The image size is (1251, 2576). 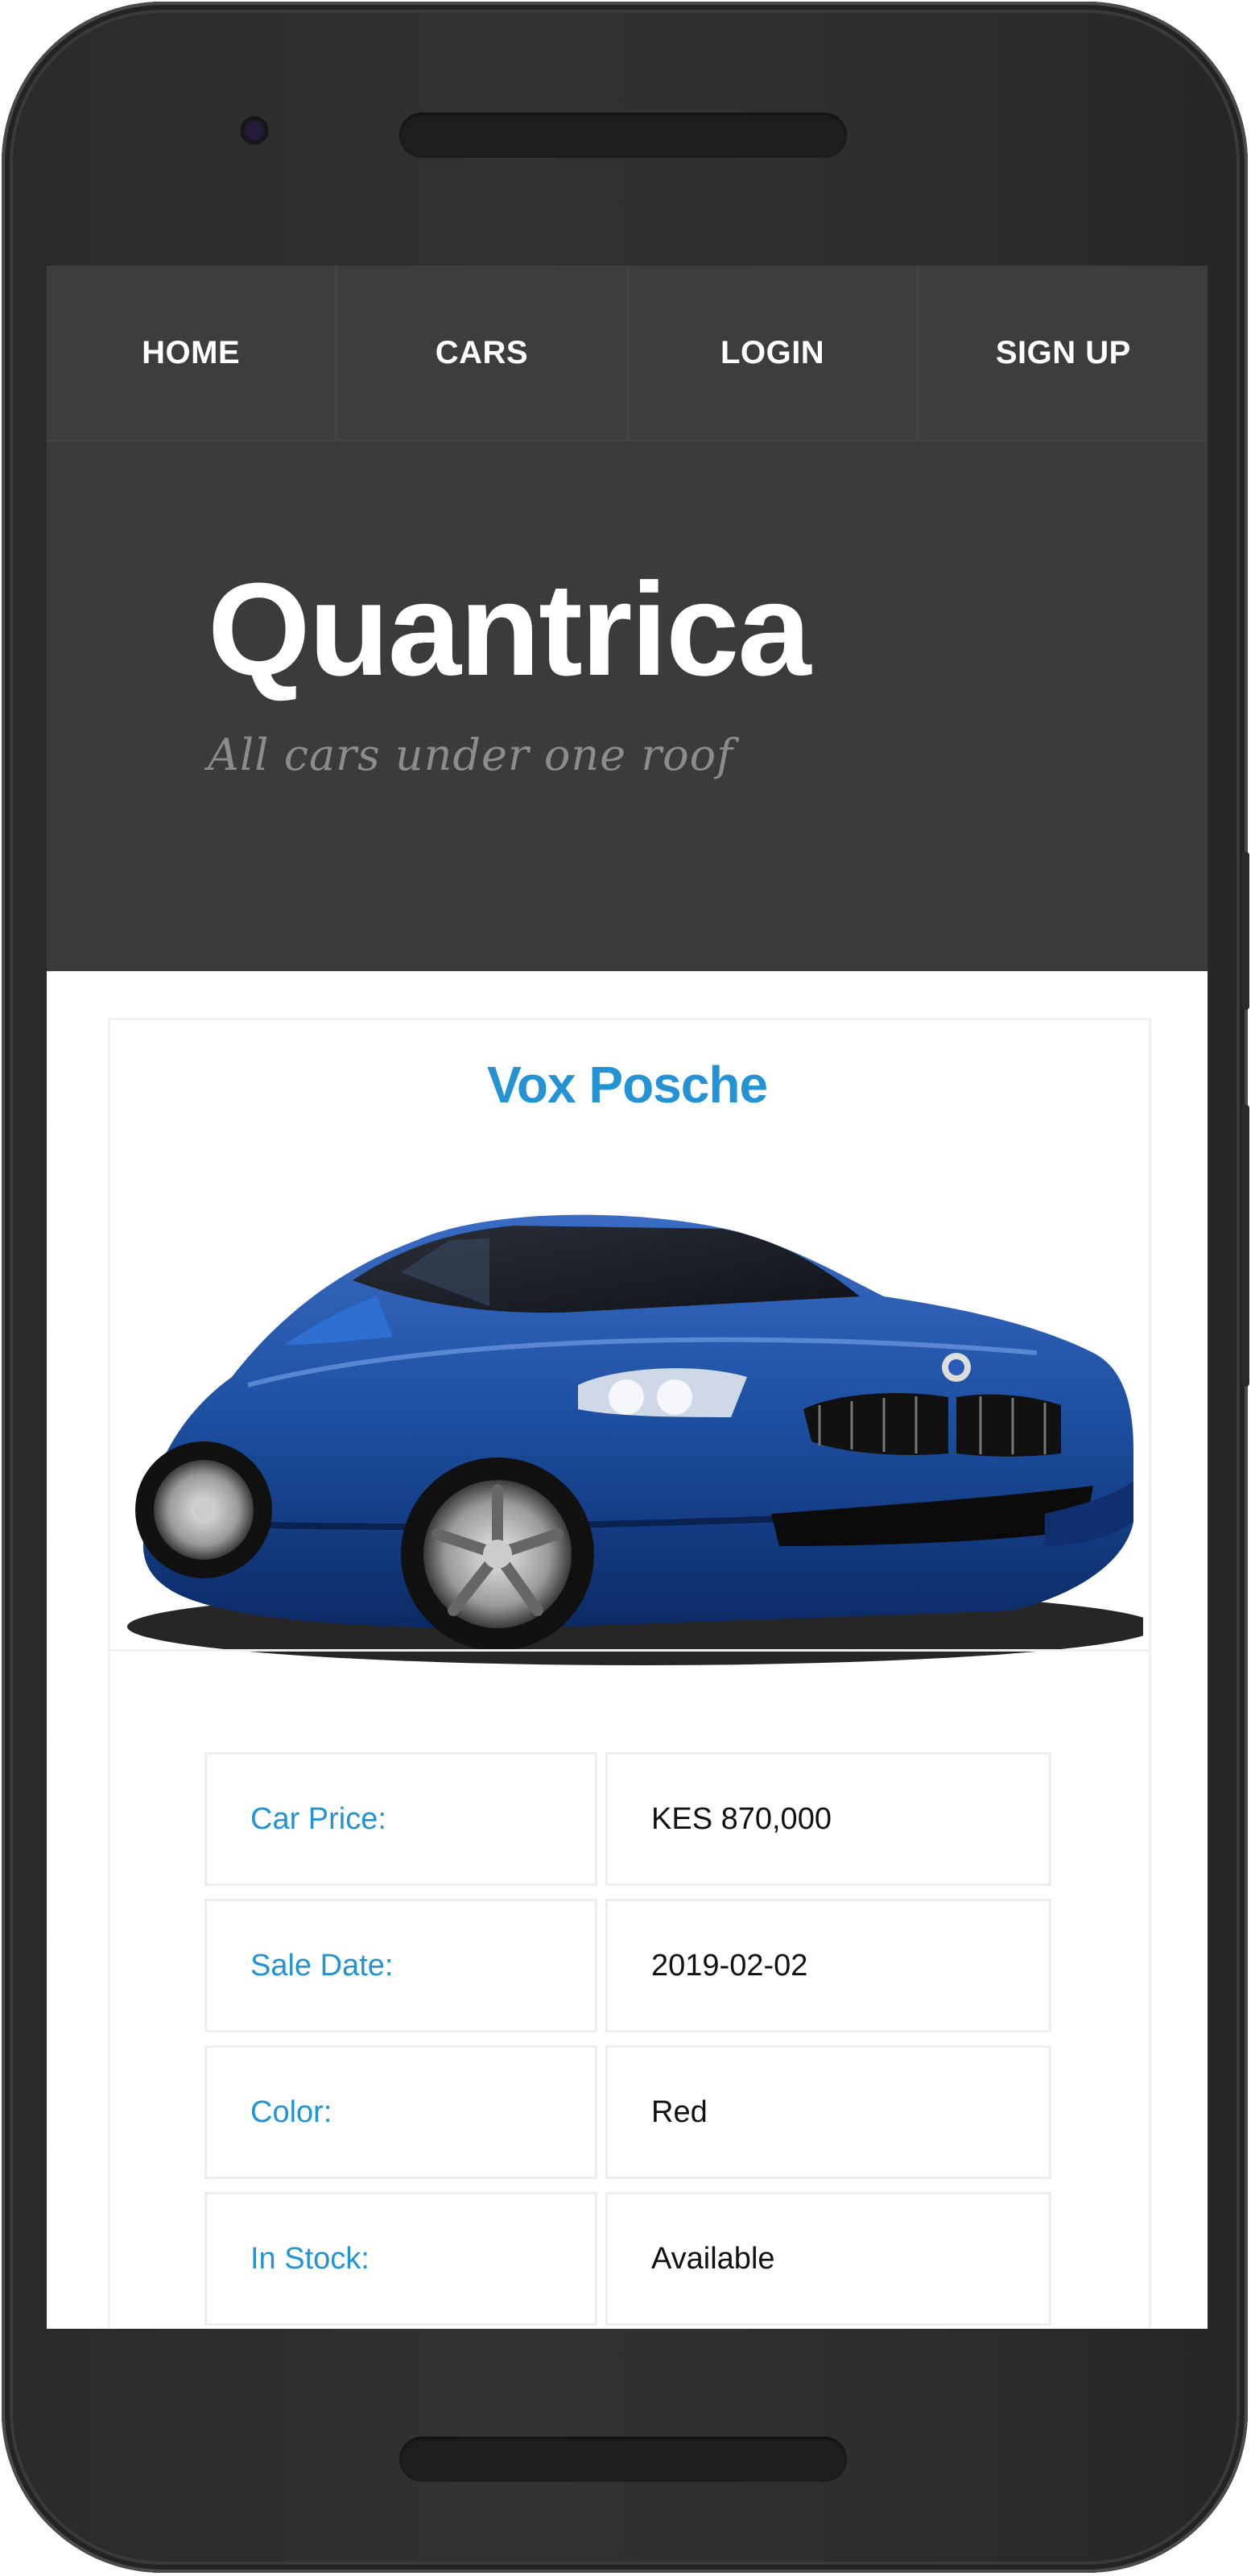 I want to click on site-tagline: All cars under one roof, so click(x=471, y=755).